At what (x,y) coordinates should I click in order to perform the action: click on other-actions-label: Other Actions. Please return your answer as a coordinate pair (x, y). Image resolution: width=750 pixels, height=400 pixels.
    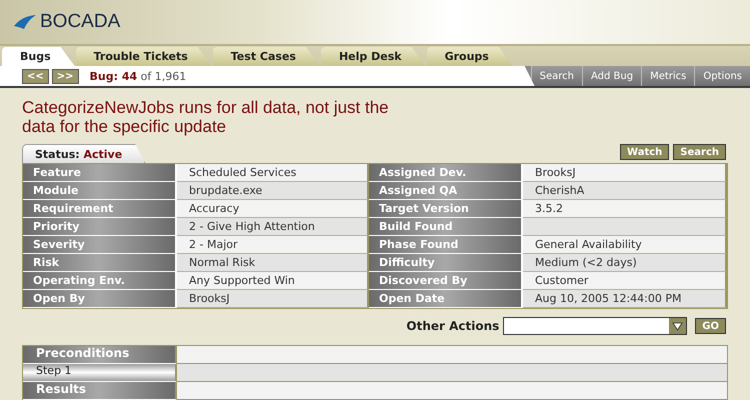
    Looking at the image, I should click on (453, 326).